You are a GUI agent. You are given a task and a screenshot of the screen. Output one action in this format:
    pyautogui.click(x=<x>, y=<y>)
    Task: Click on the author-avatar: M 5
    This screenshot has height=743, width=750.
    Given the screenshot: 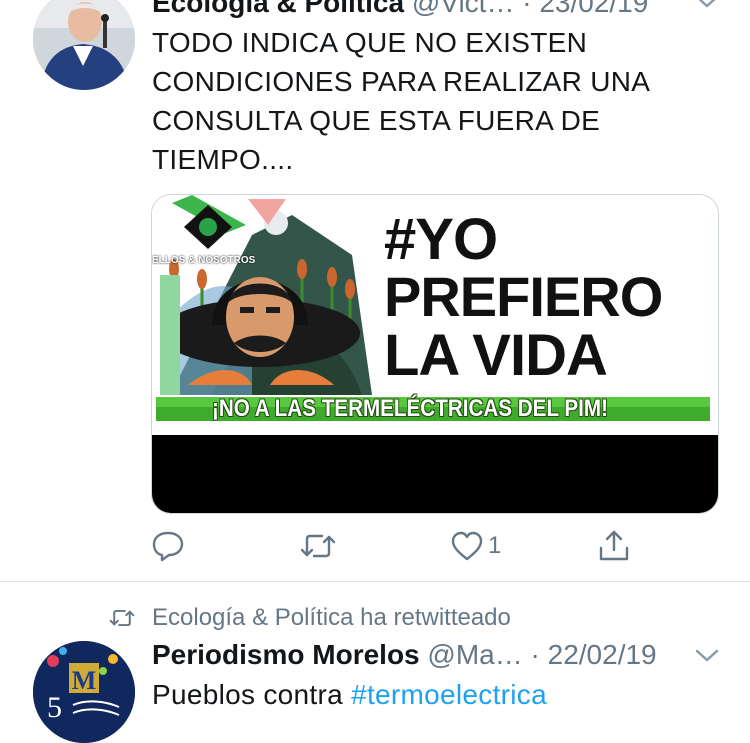 What is the action you would take?
    pyautogui.click(x=84, y=692)
    